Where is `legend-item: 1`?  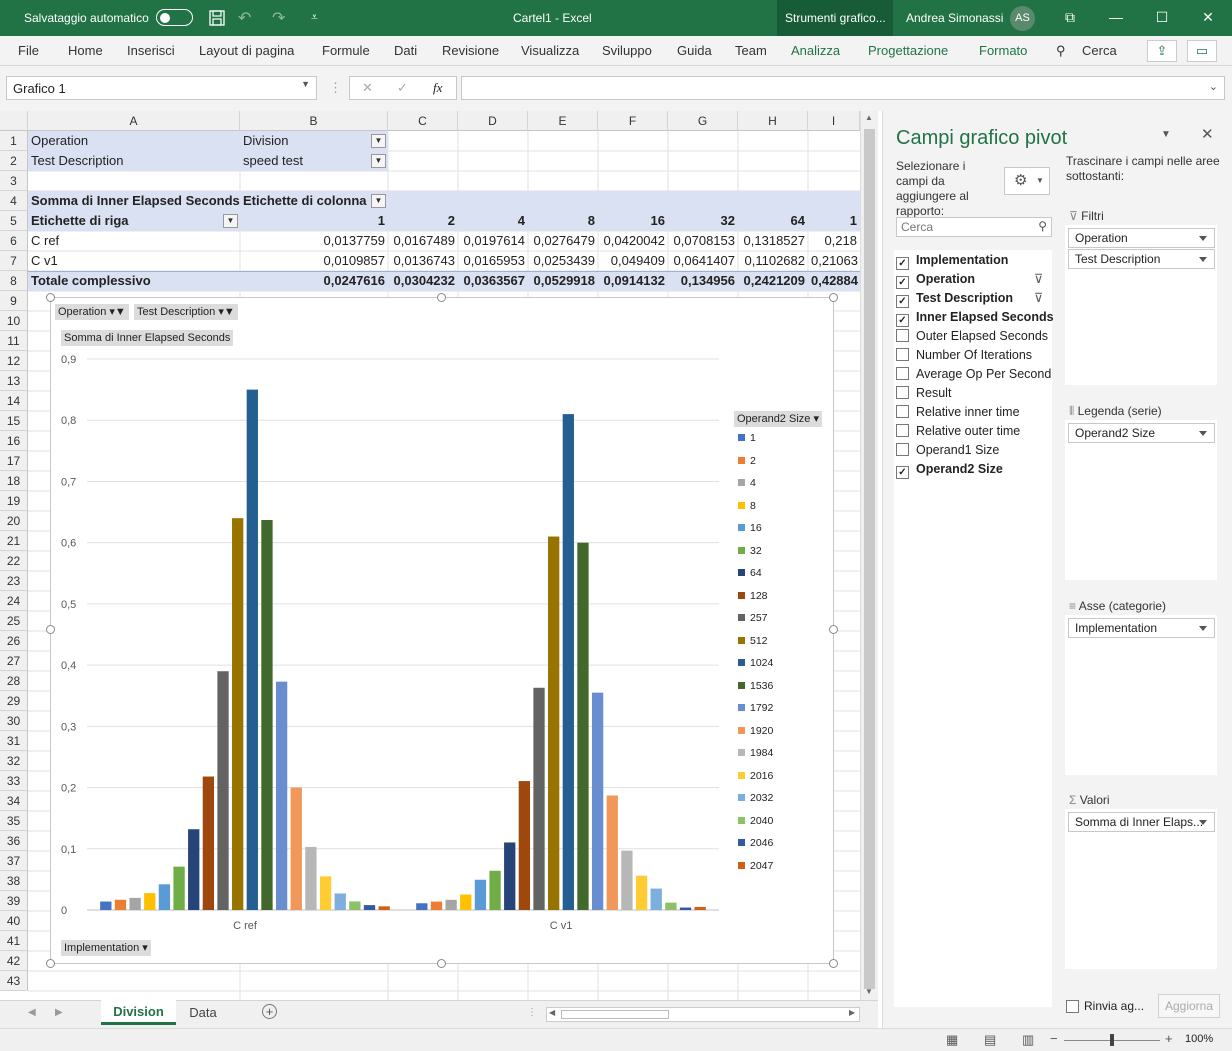
legend-item: 1 is located at coordinates (747, 438).